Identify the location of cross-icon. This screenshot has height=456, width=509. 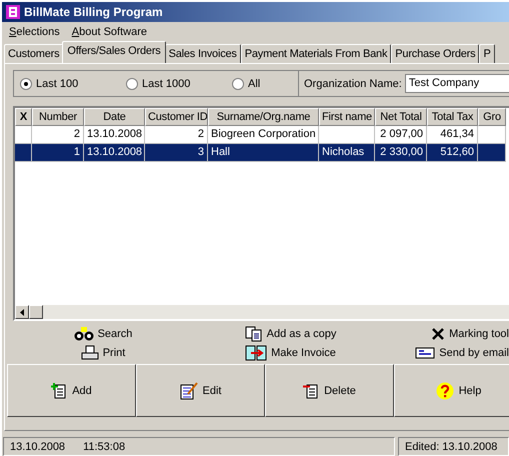
(438, 334).